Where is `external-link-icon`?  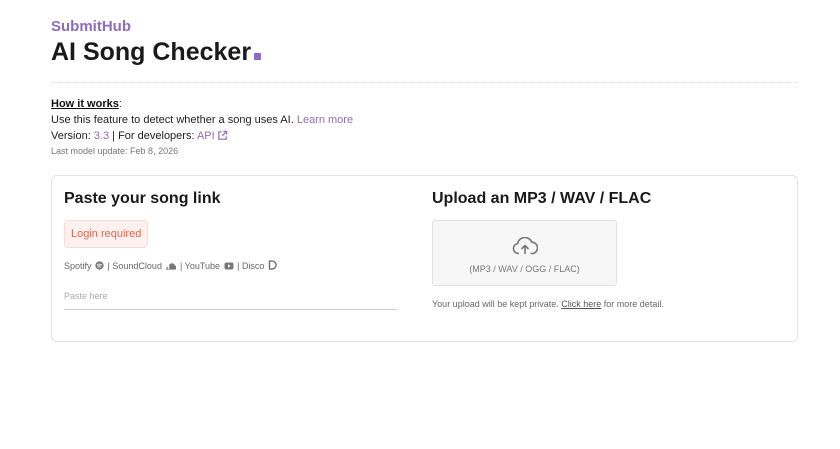 external-link-icon is located at coordinates (222, 135).